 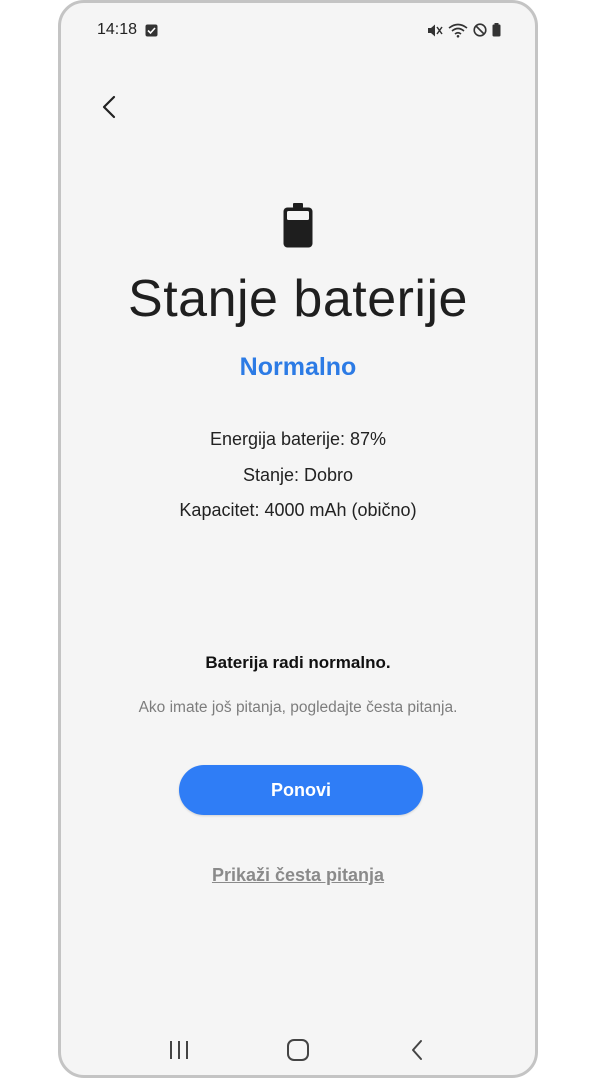 What do you see at coordinates (151, 30) in the screenshot?
I see `notification-check-icon` at bounding box center [151, 30].